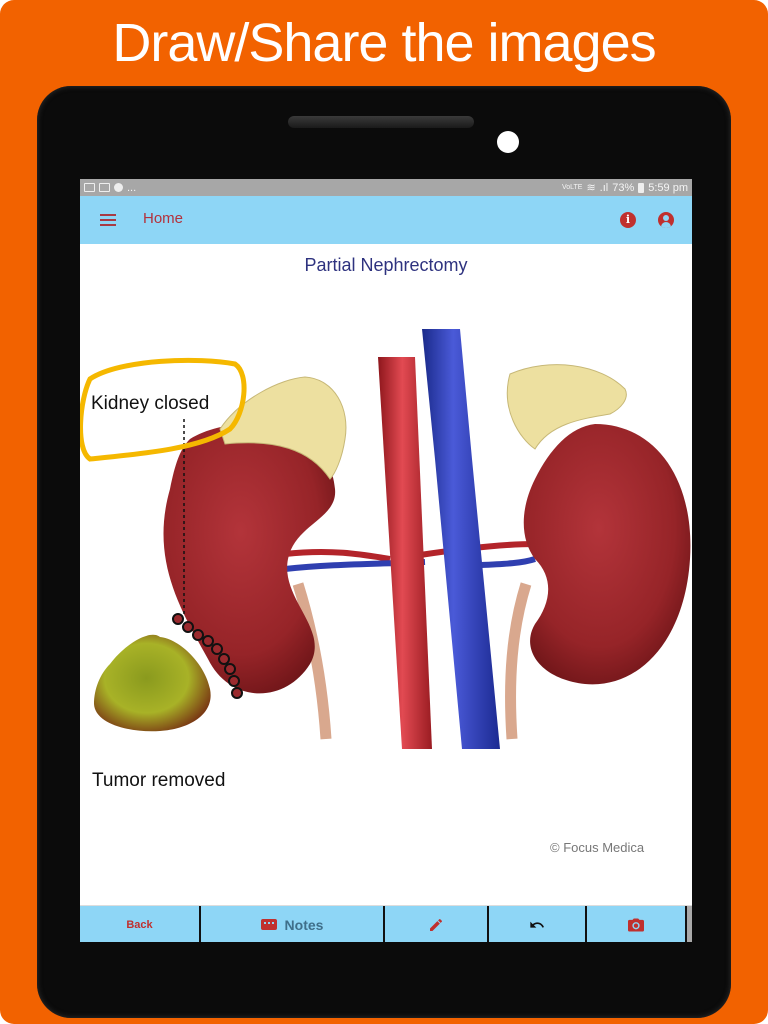 This screenshot has width=768, height=1024. What do you see at coordinates (386, 220) in the screenshot?
I see `app-bar: Home i` at bounding box center [386, 220].